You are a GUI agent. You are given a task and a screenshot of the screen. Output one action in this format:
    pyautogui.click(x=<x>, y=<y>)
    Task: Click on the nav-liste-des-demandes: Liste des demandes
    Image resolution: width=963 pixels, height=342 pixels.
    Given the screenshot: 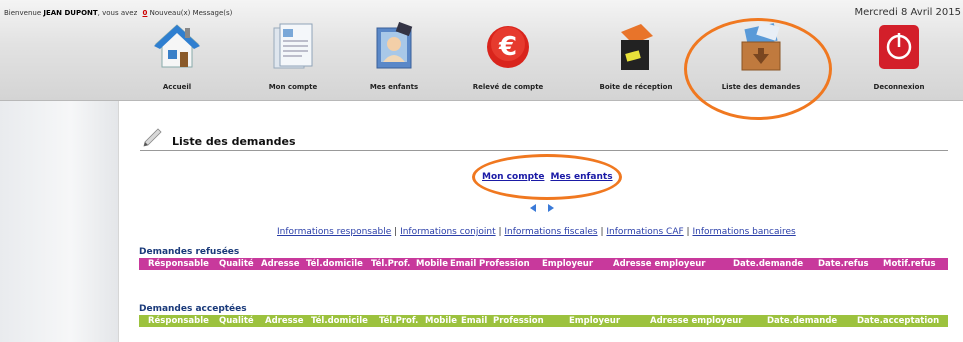 What is the action you would take?
    pyautogui.click(x=761, y=57)
    